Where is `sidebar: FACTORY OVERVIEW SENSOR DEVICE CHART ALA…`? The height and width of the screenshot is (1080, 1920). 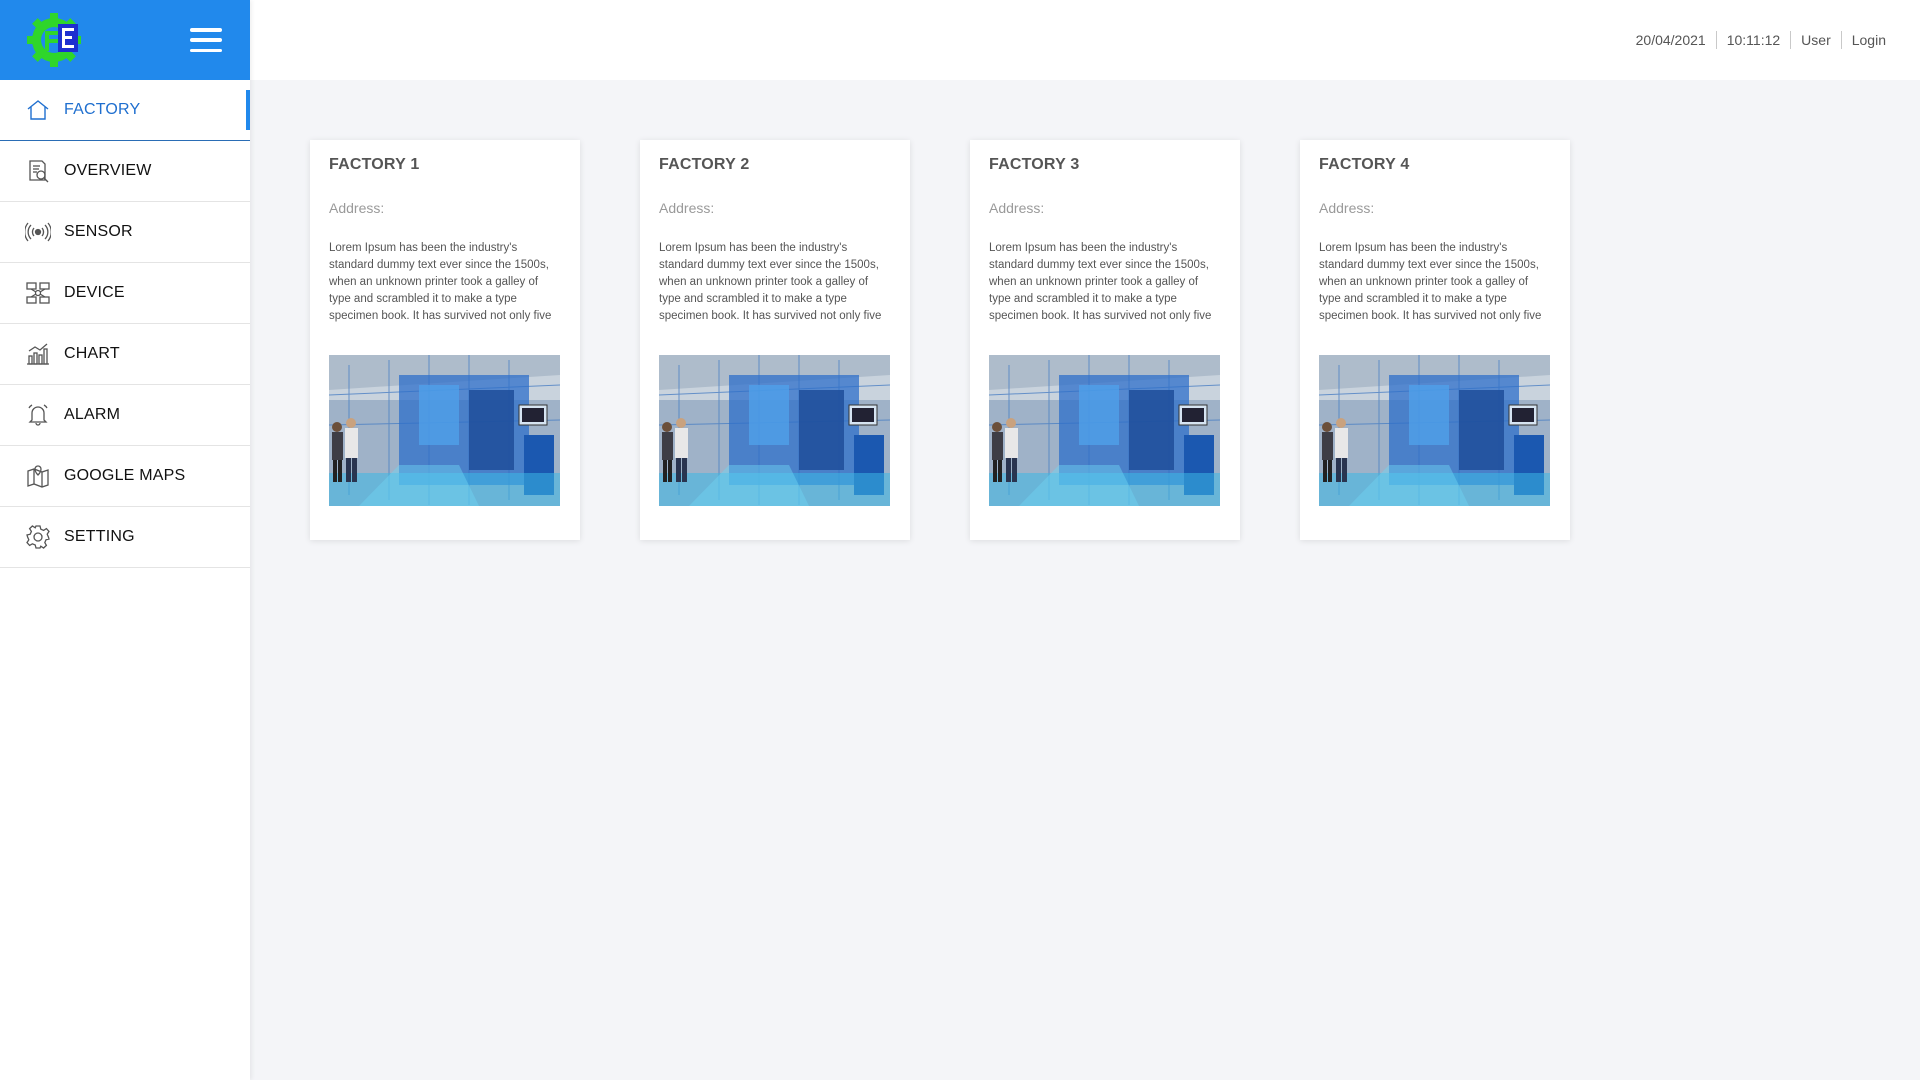
sidebar: FACTORY OVERVIEW SENSOR DEVICE CHART ALA… is located at coordinates (125, 540).